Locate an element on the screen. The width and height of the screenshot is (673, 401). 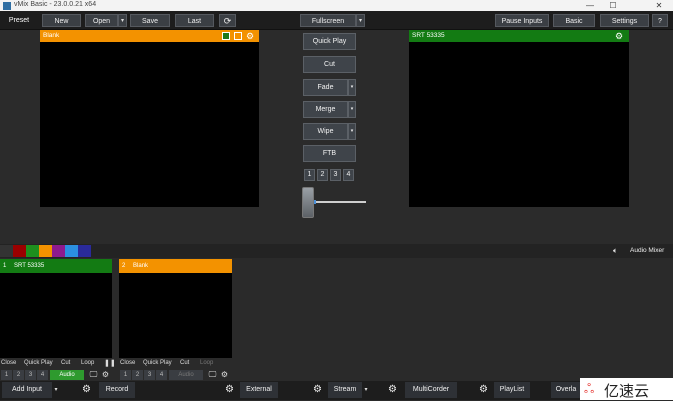
fullscreen-button: Fullscreen is located at coordinates (328, 20).